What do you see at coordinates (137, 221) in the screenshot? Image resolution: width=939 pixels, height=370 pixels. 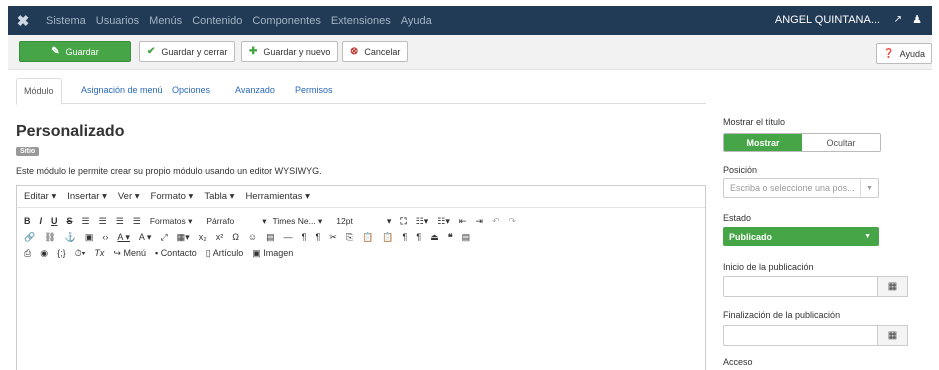 I see `align-justify-icon: ☰` at bounding box center [137, 221].